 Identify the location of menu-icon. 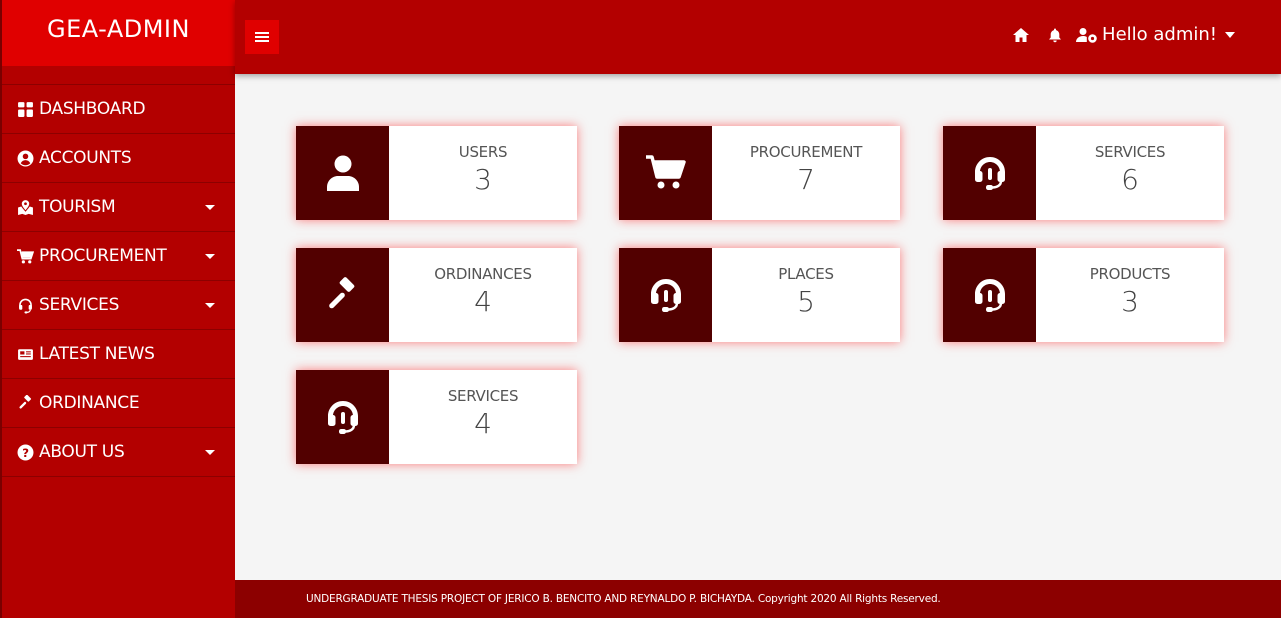
(262, 37).